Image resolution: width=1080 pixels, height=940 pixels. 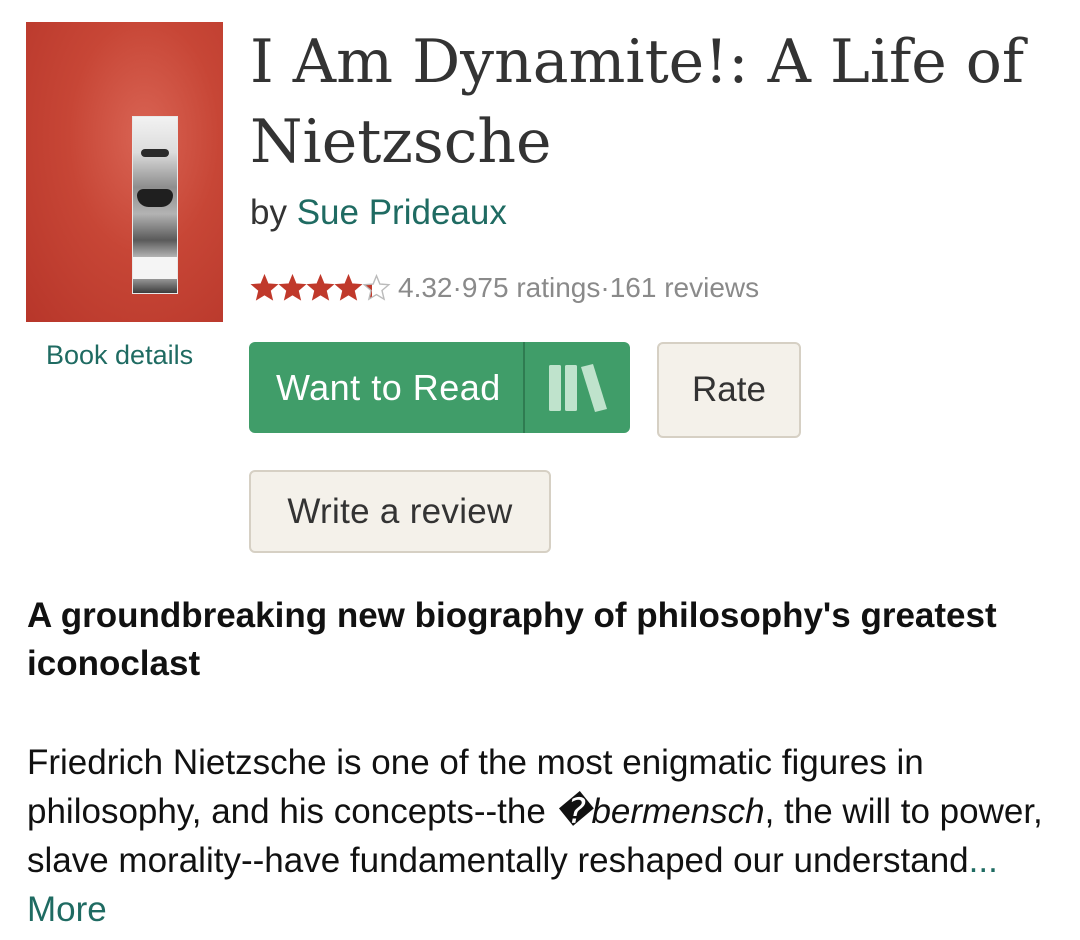 What do you see at coordinates (119, 355) in the screenshot?
I see `book-details-link: Book details` at bounding box center [119, 355].